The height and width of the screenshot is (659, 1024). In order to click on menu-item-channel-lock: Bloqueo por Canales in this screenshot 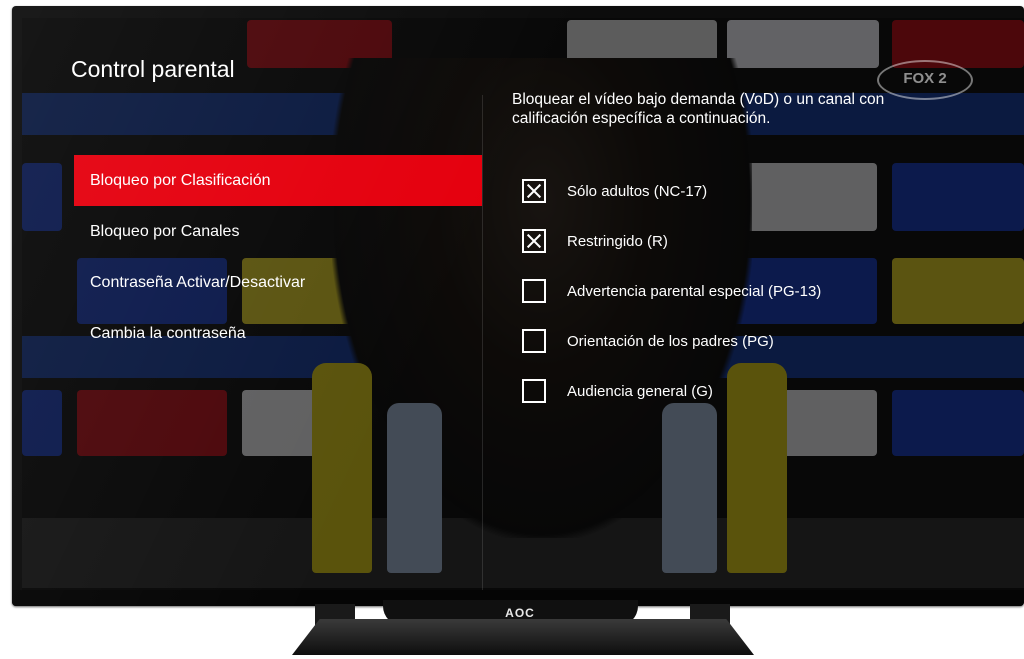, I will do `click(278, 231)`.